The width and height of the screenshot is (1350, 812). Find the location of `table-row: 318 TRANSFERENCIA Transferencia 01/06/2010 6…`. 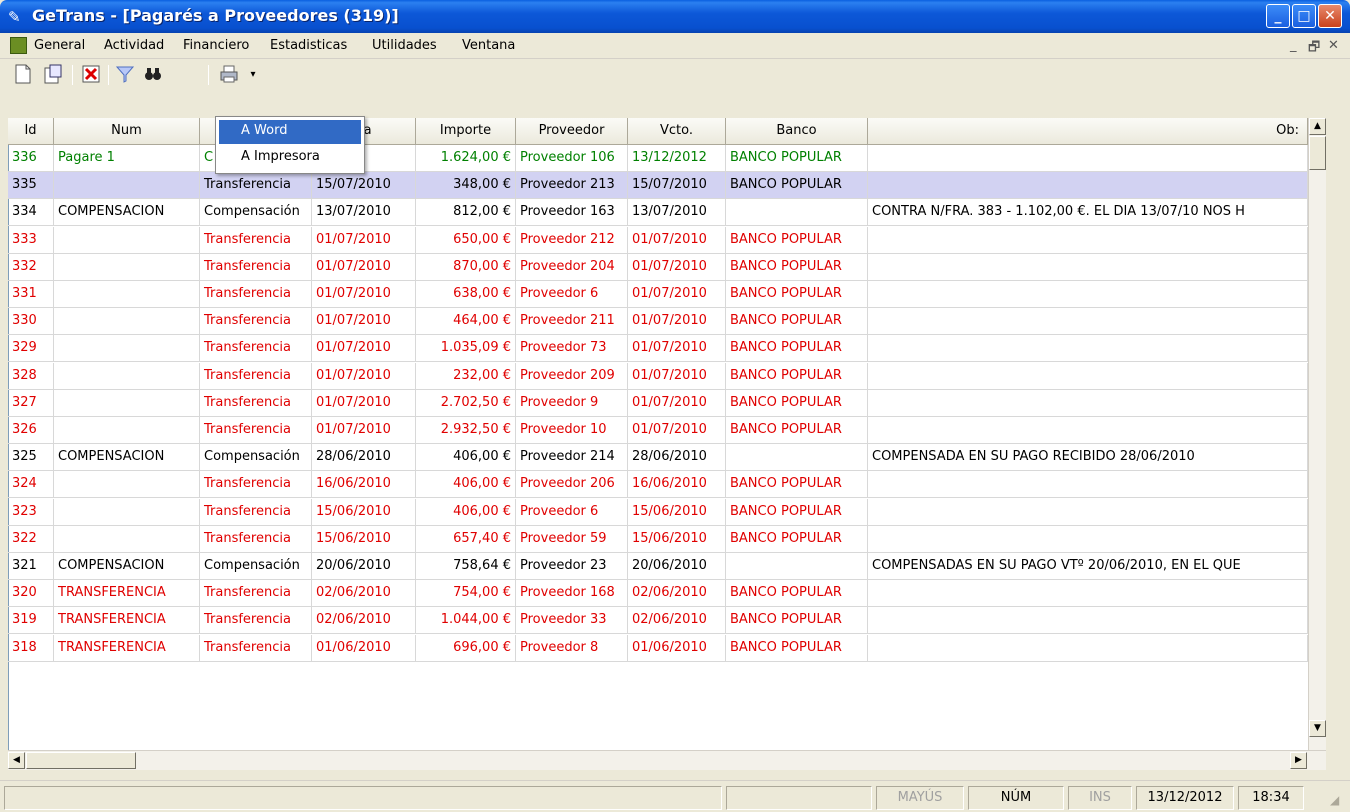

table-row: 318 TRANSFERENCIA Transferencia 01/06/2010 6… is located at coordinates (665, 648).